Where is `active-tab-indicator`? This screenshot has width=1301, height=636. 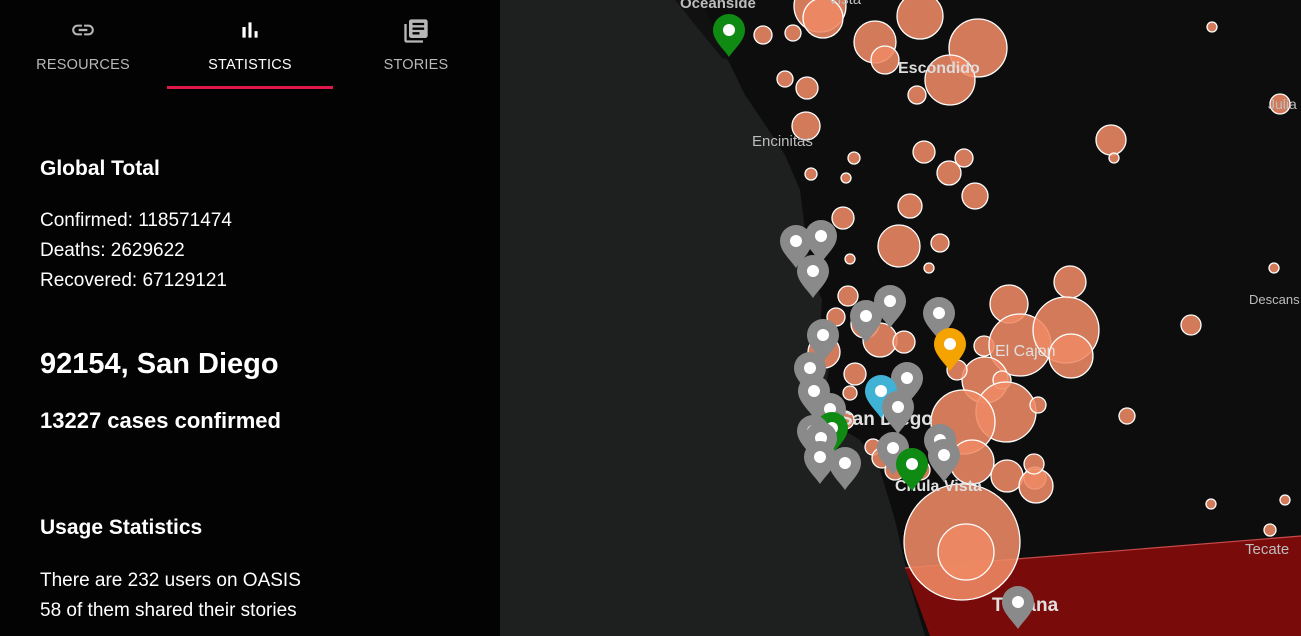
active-tab-indicator is located at coordinates (250, 87).